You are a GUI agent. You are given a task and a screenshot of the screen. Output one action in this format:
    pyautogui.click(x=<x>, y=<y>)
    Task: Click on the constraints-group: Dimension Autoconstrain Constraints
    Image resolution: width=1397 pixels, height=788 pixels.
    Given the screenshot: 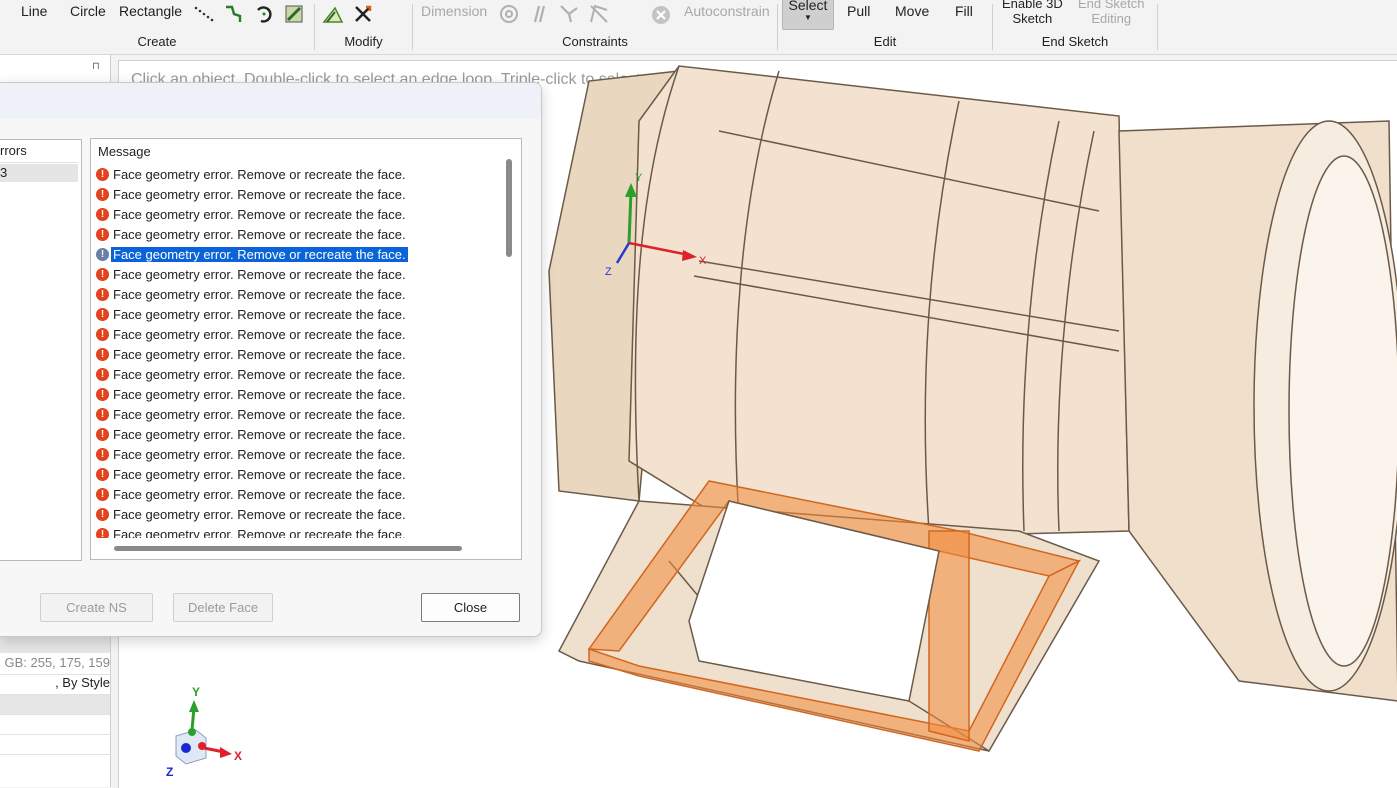 What is the action you would take?
    pyautogui.click(x=595, y=27)
    